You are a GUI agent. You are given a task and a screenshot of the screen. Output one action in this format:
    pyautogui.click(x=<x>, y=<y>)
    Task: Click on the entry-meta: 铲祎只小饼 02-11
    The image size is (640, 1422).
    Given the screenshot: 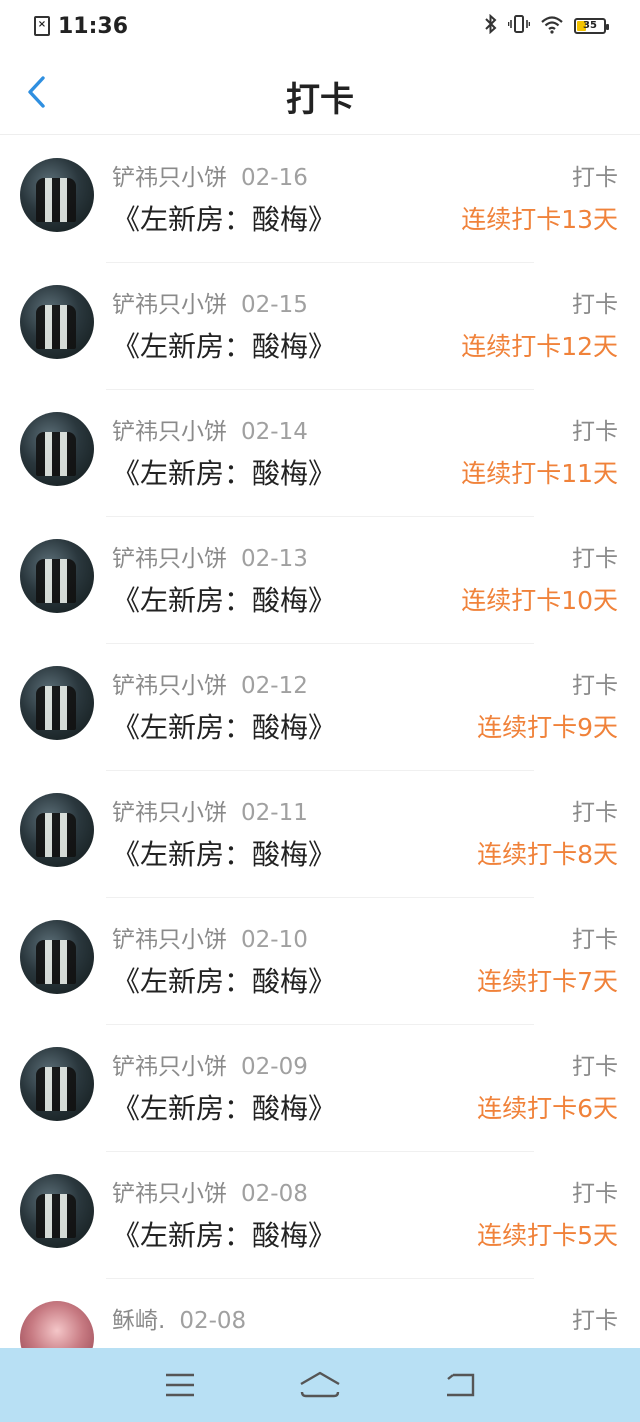 What is the action you would take?
    pyautogui.click(x=210, y=810)
    